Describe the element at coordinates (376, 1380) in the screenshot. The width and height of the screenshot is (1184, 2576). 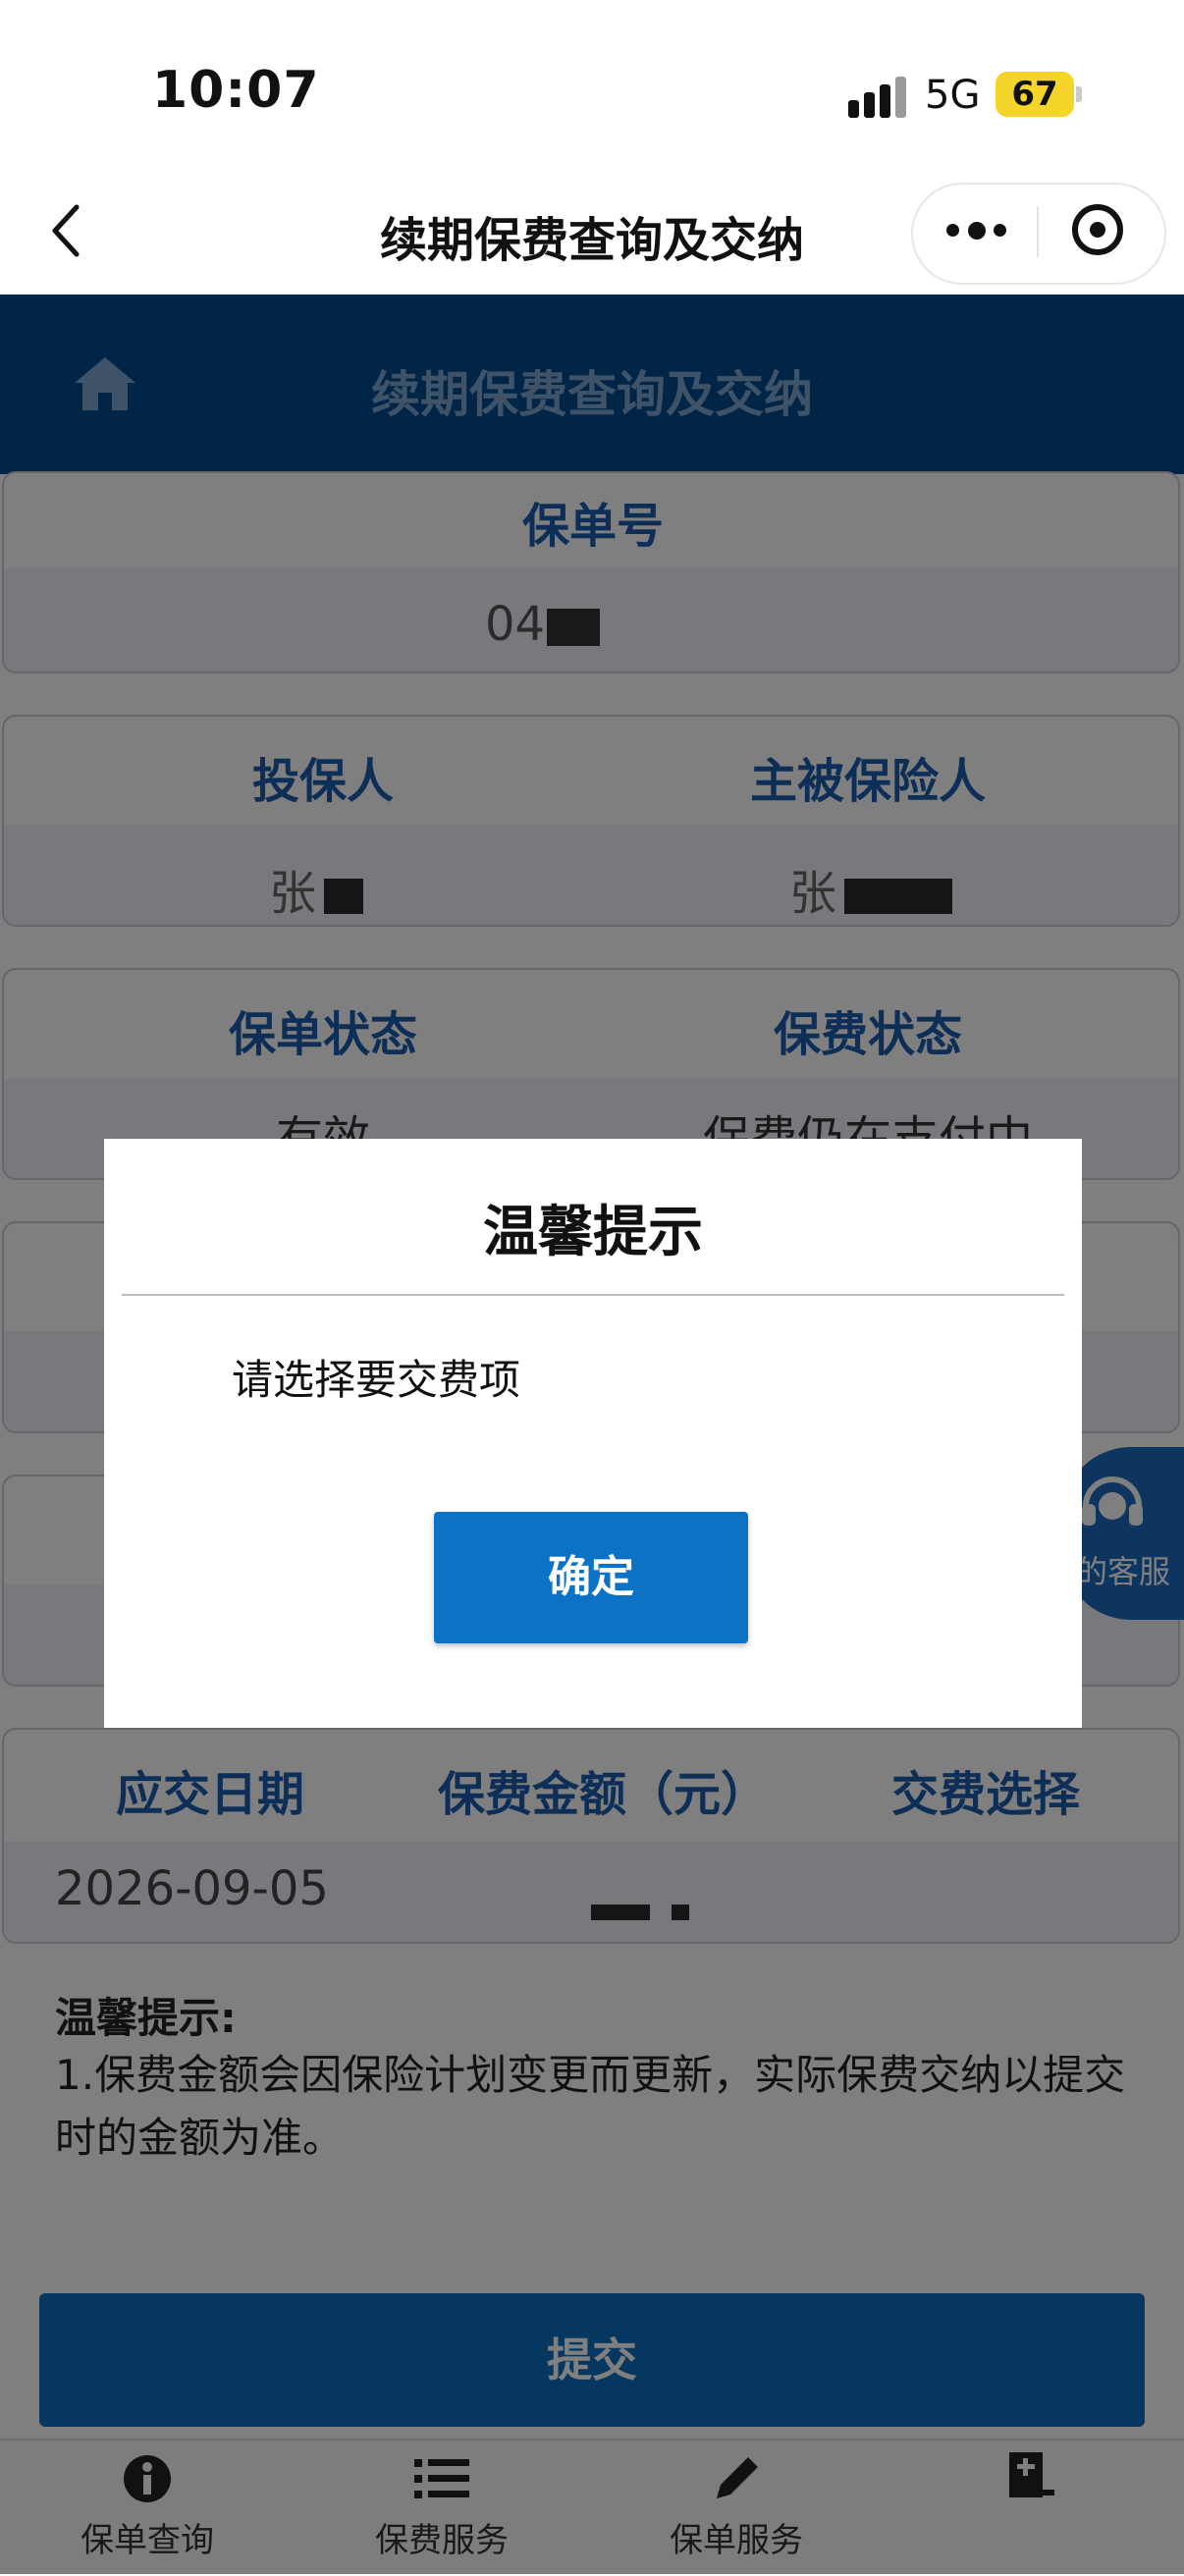
I see `dialog-message: 请选择要交费项` at that location.